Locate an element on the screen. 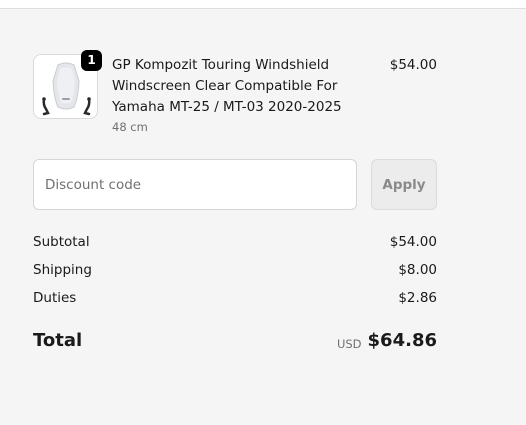 The image size is (526, 425). total-label: Total is located at coordinates (58, 340).